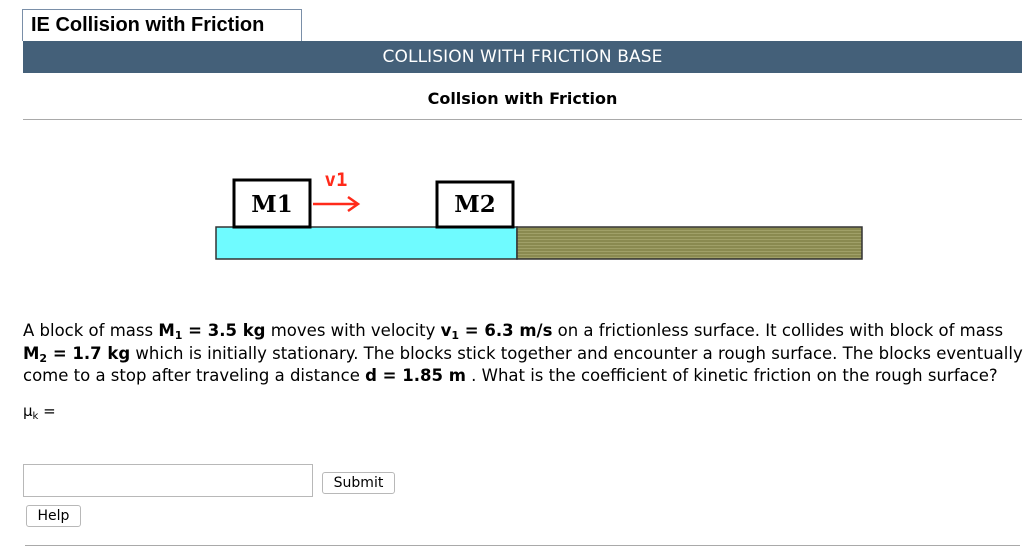 The image size is (1024, 547). Describe the element at coordinates (91, 330) in the screenshot. I see `problem-text-1: A block of mass` at that location.